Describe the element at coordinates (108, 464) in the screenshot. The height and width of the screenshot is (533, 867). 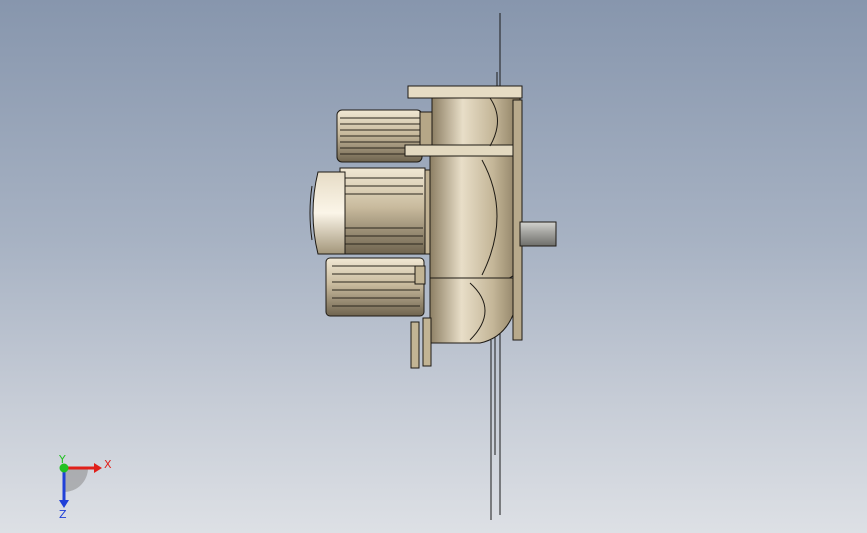
I see `x-label: X` at that location.